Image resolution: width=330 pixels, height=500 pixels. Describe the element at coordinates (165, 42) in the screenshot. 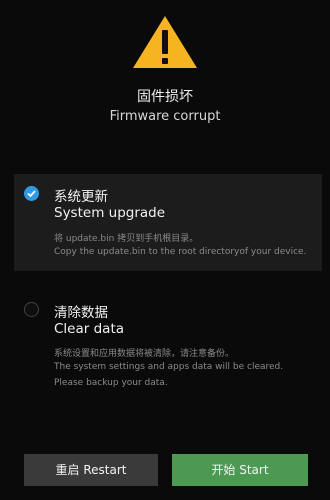

I see `warning-icon` at that location.